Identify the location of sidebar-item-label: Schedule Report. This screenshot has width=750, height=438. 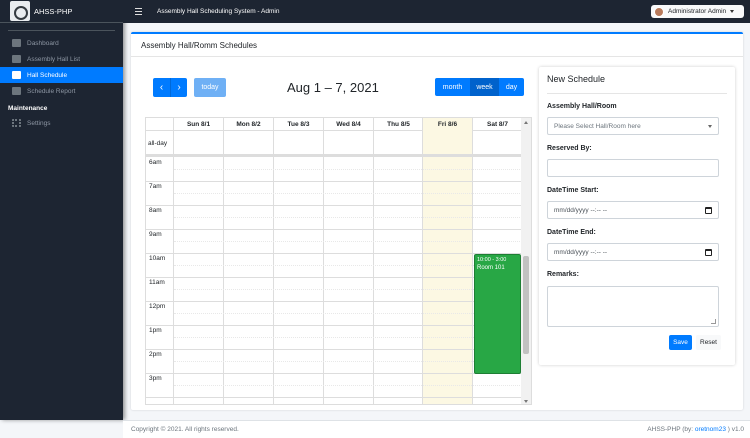
(51, 91).